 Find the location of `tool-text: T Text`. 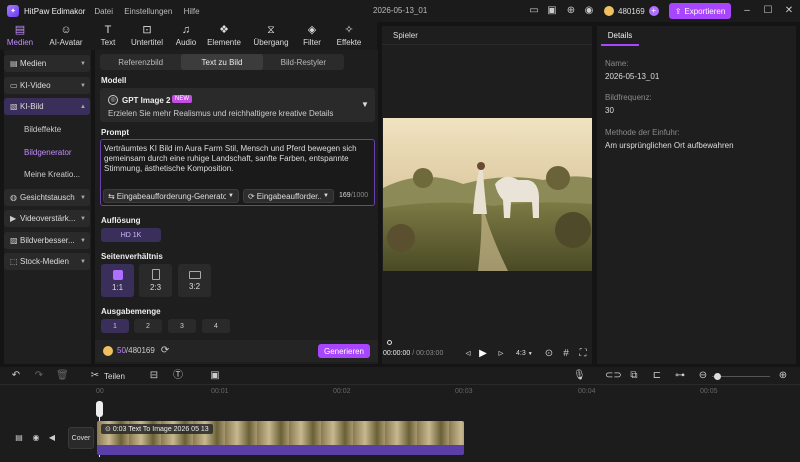

tool-text: T Text is located at coordinates (108, 36).